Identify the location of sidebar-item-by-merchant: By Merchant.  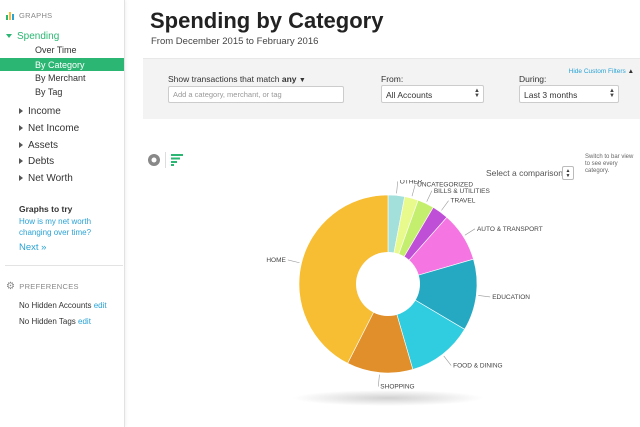
(75, 78).